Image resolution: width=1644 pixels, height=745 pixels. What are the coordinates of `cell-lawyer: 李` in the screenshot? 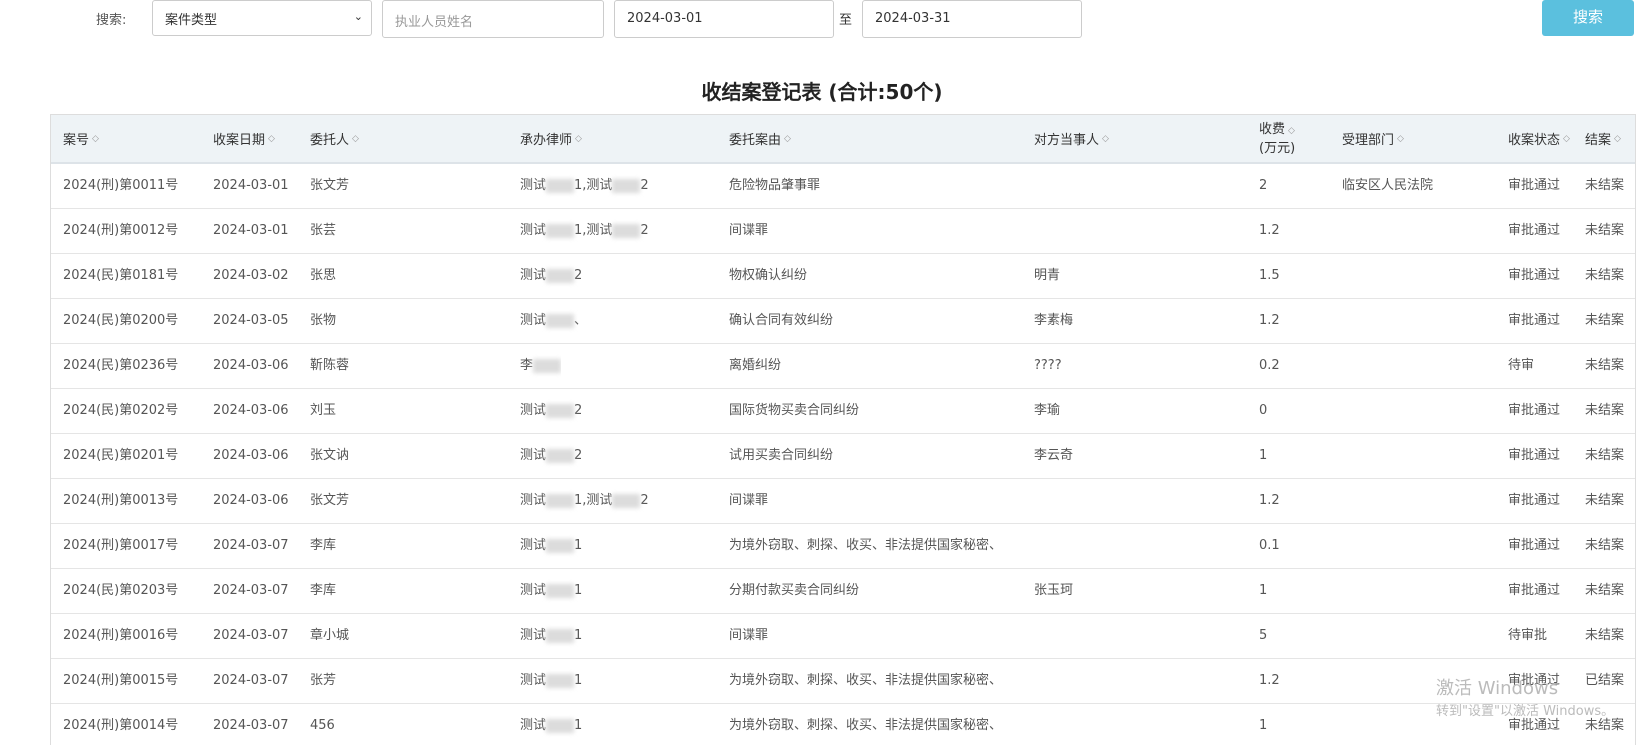 It's located at (541, 366).